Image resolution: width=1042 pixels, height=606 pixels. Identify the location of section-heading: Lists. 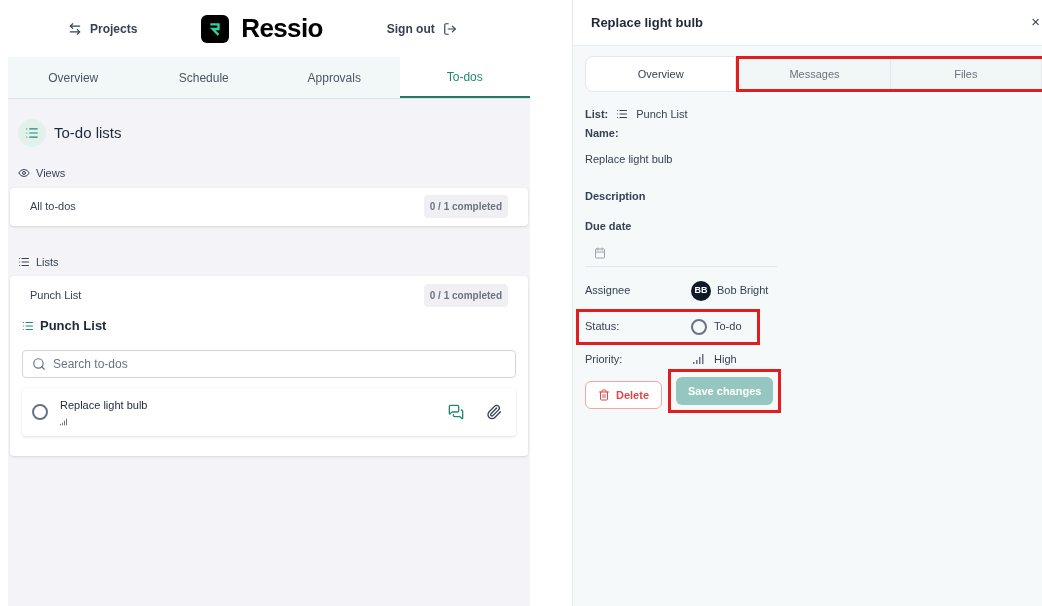
(47, 262).